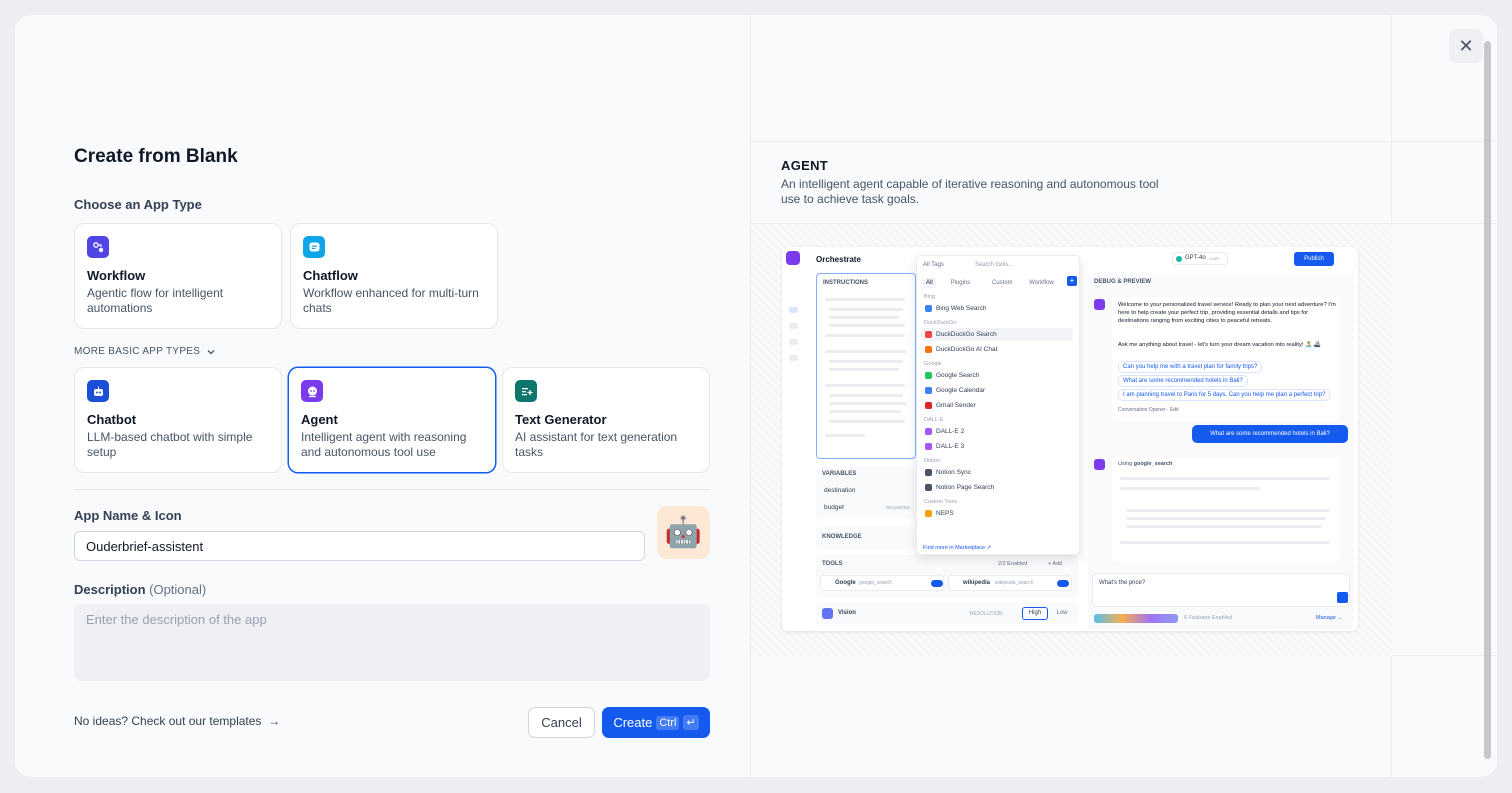 The image size is (1512, 793). I want to click on knowledge-label: KNOWLEDGE, so click(842, 537).